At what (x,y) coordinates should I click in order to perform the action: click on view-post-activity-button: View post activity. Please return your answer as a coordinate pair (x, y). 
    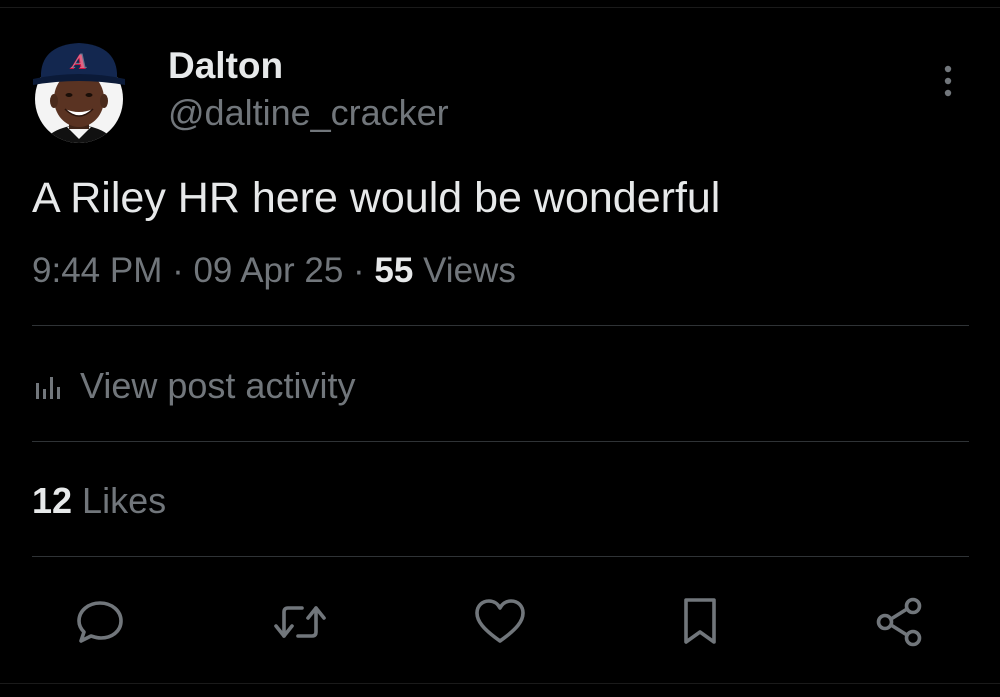
    Looking at the image, I should click on (193, 386).